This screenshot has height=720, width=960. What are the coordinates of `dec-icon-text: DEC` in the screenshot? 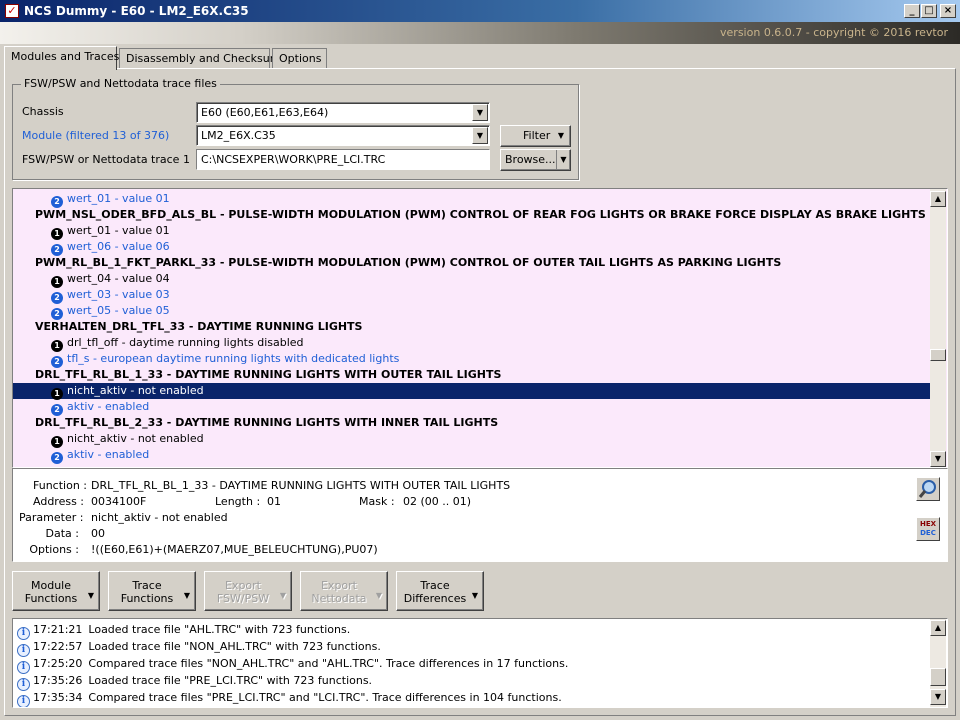 It's located at (928, 533).